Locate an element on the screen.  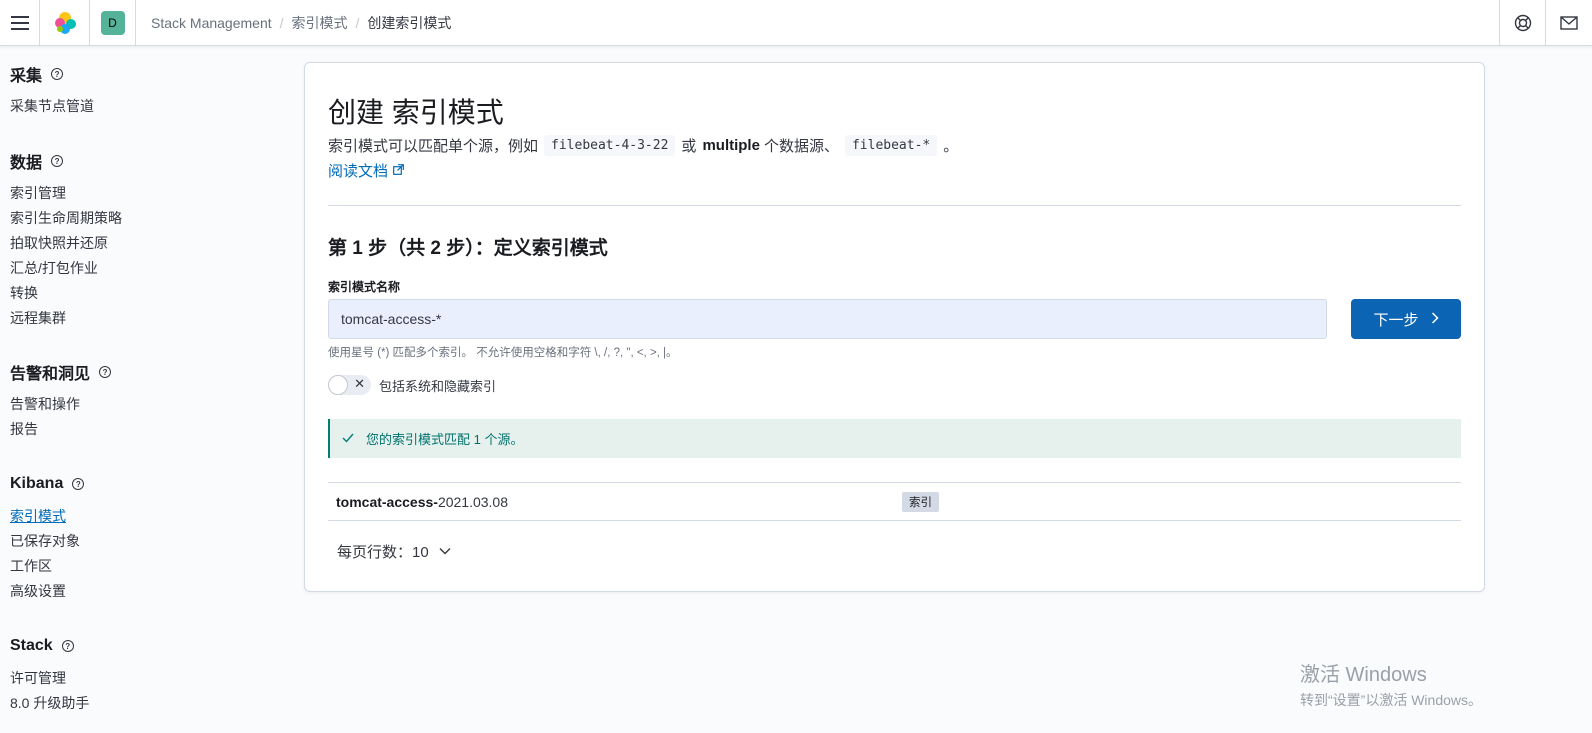
menu-toggle is located at coordinates (20, 22).